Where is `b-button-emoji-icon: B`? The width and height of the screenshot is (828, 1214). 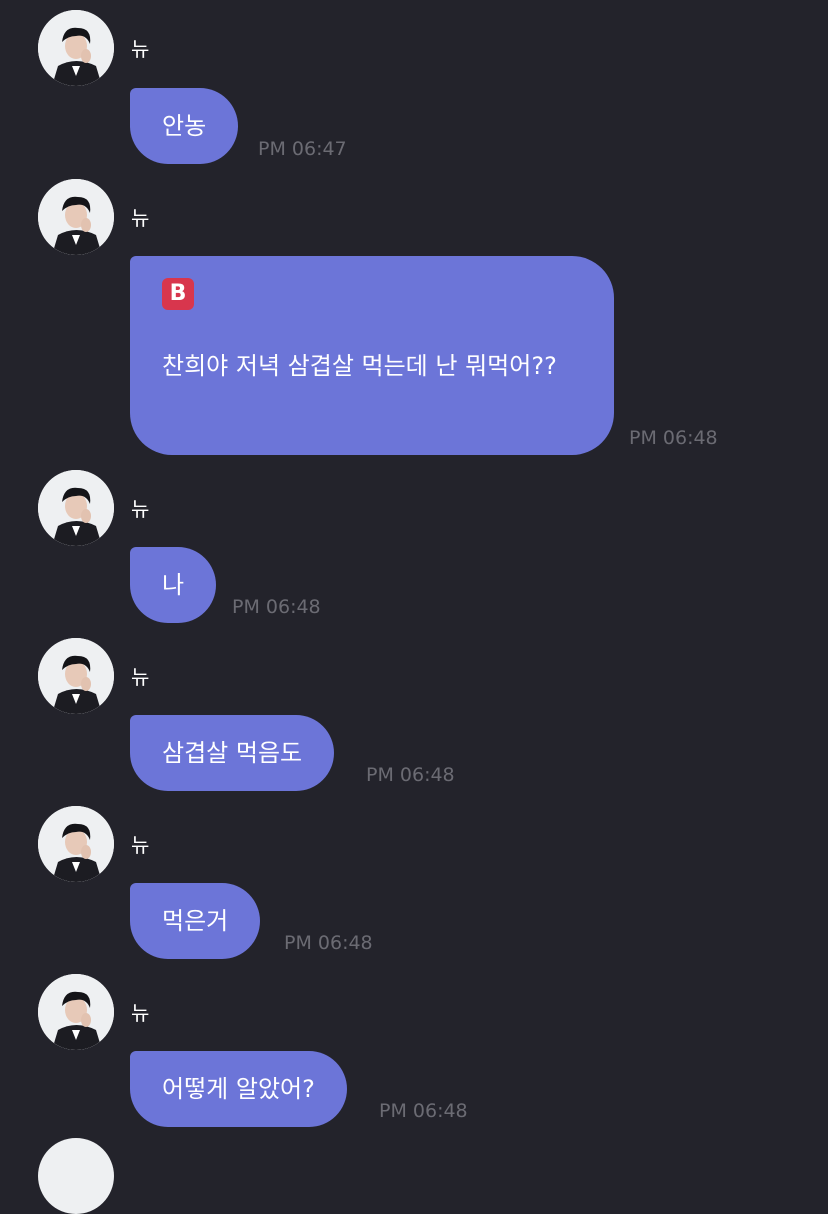
b-button-emoji-icon: B is located at coordinates (178, 294).